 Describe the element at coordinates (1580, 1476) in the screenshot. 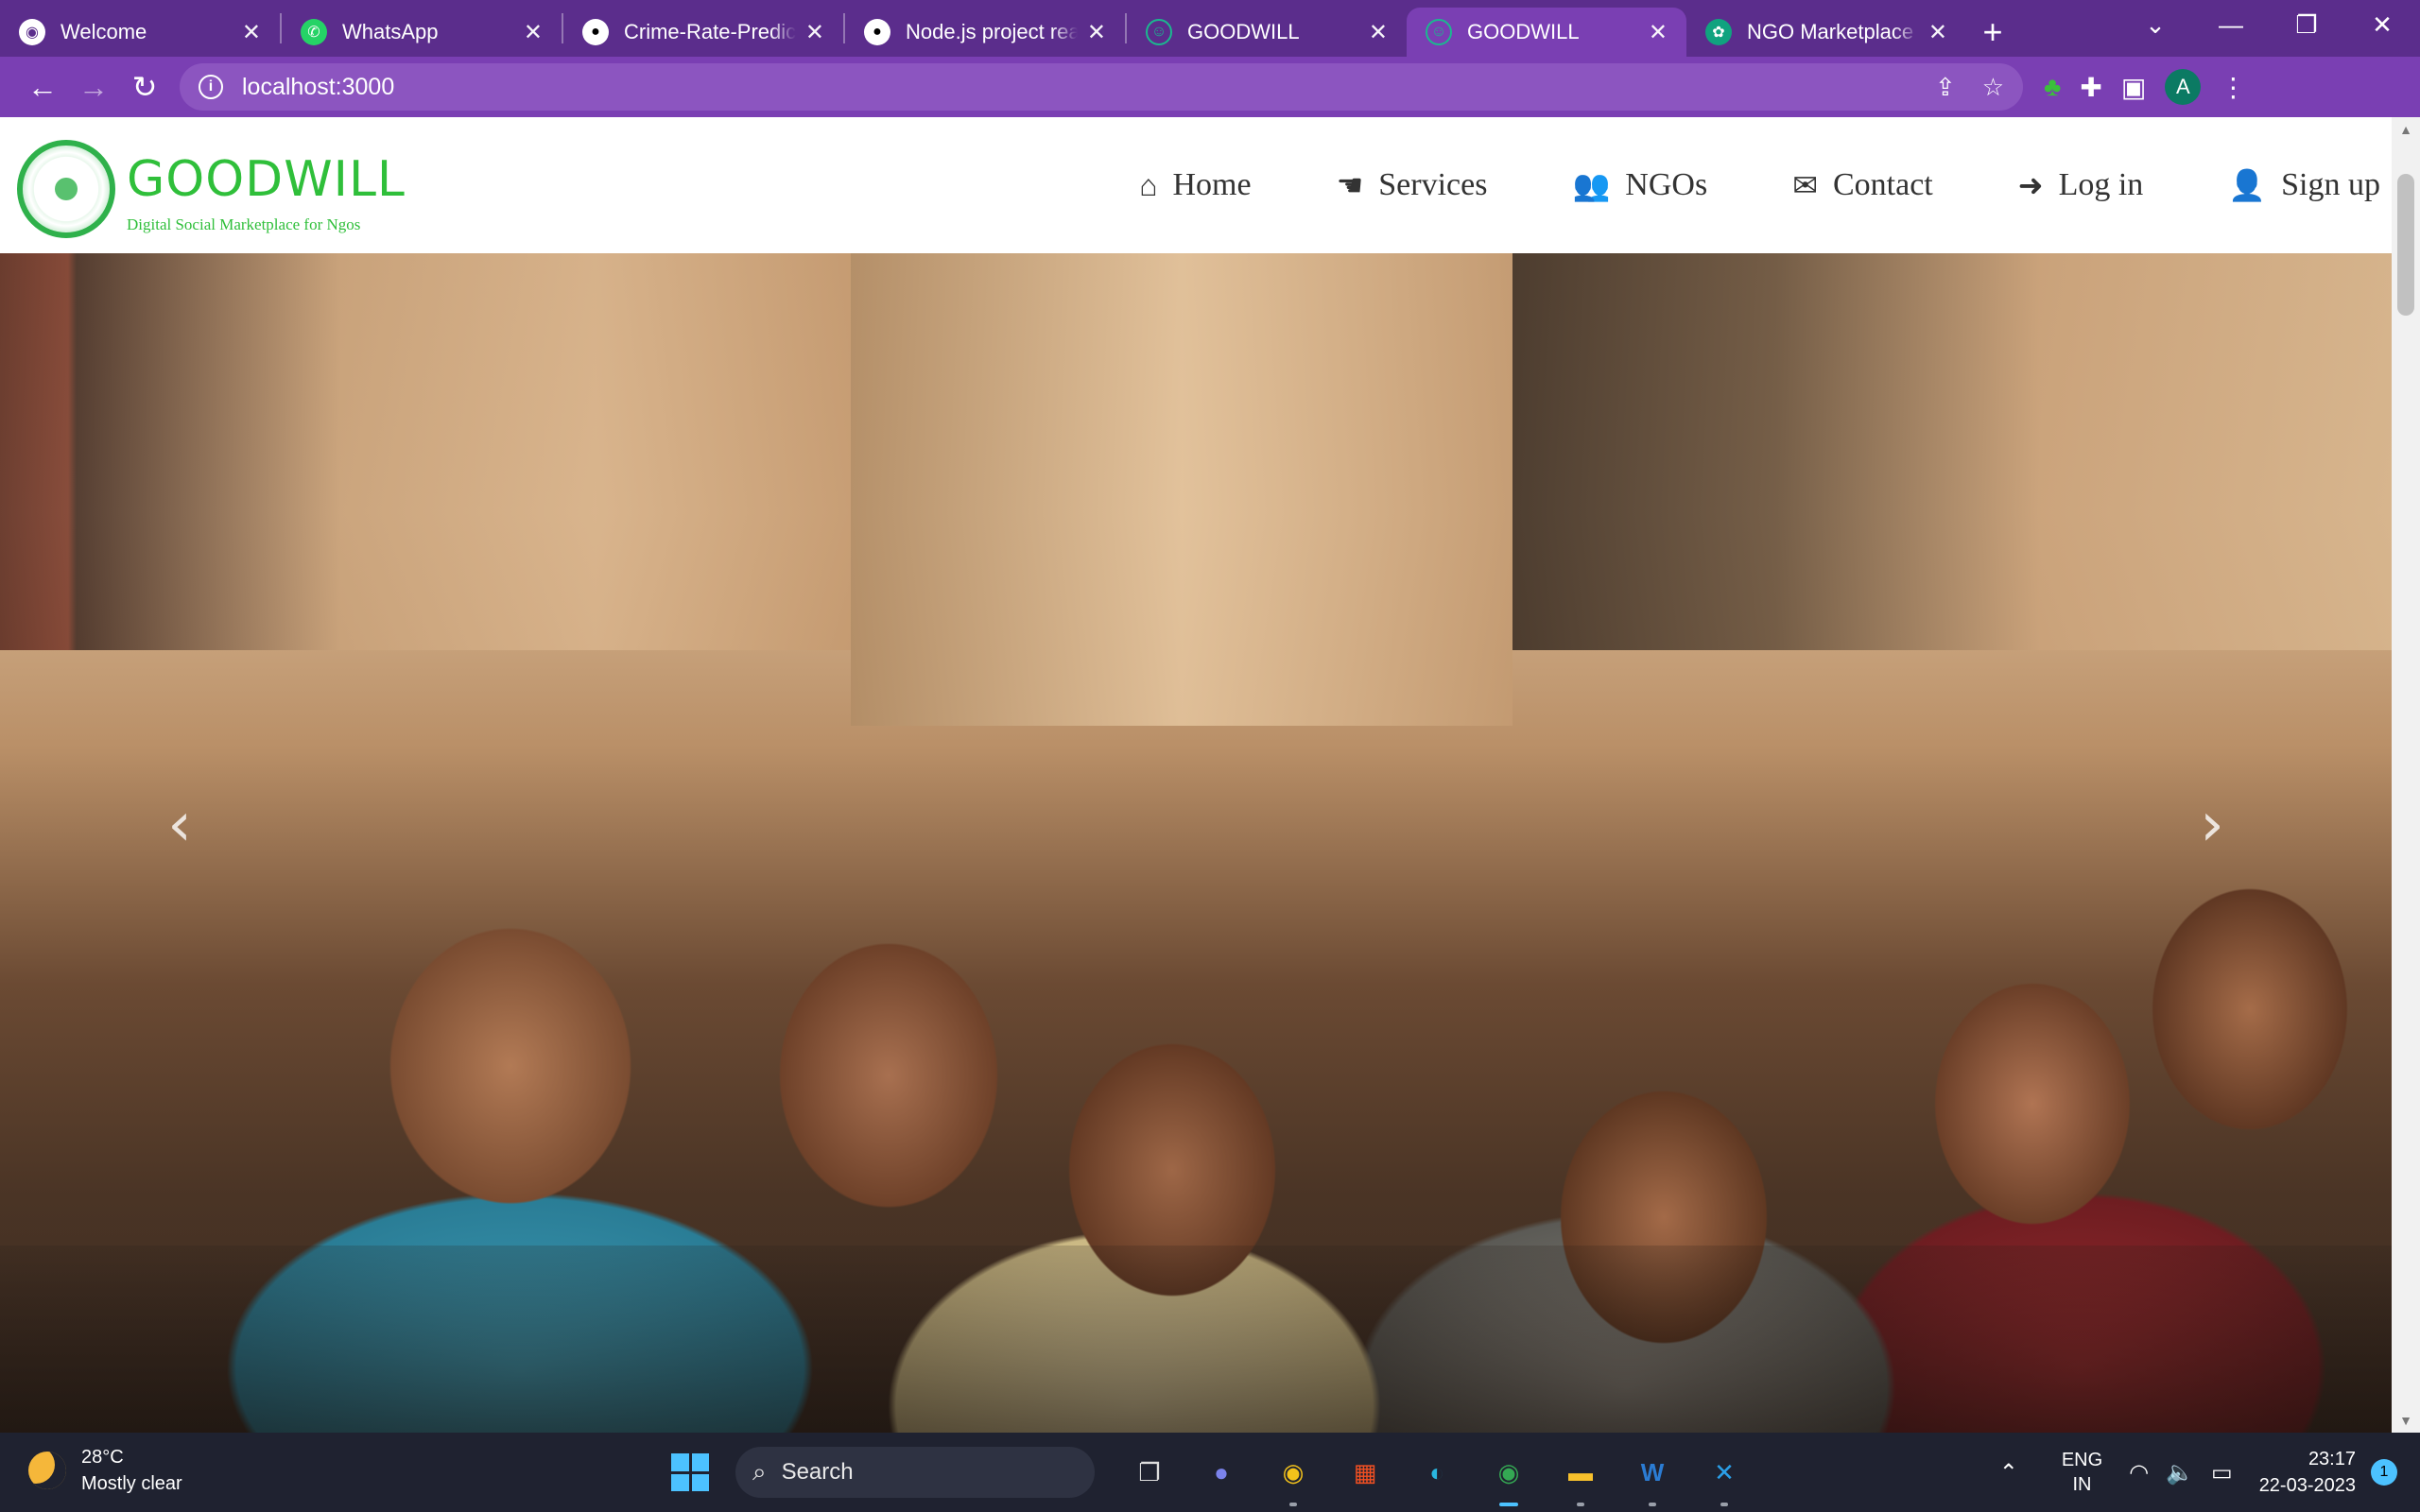

I see `file-explorer-icon: ▬` at that location.